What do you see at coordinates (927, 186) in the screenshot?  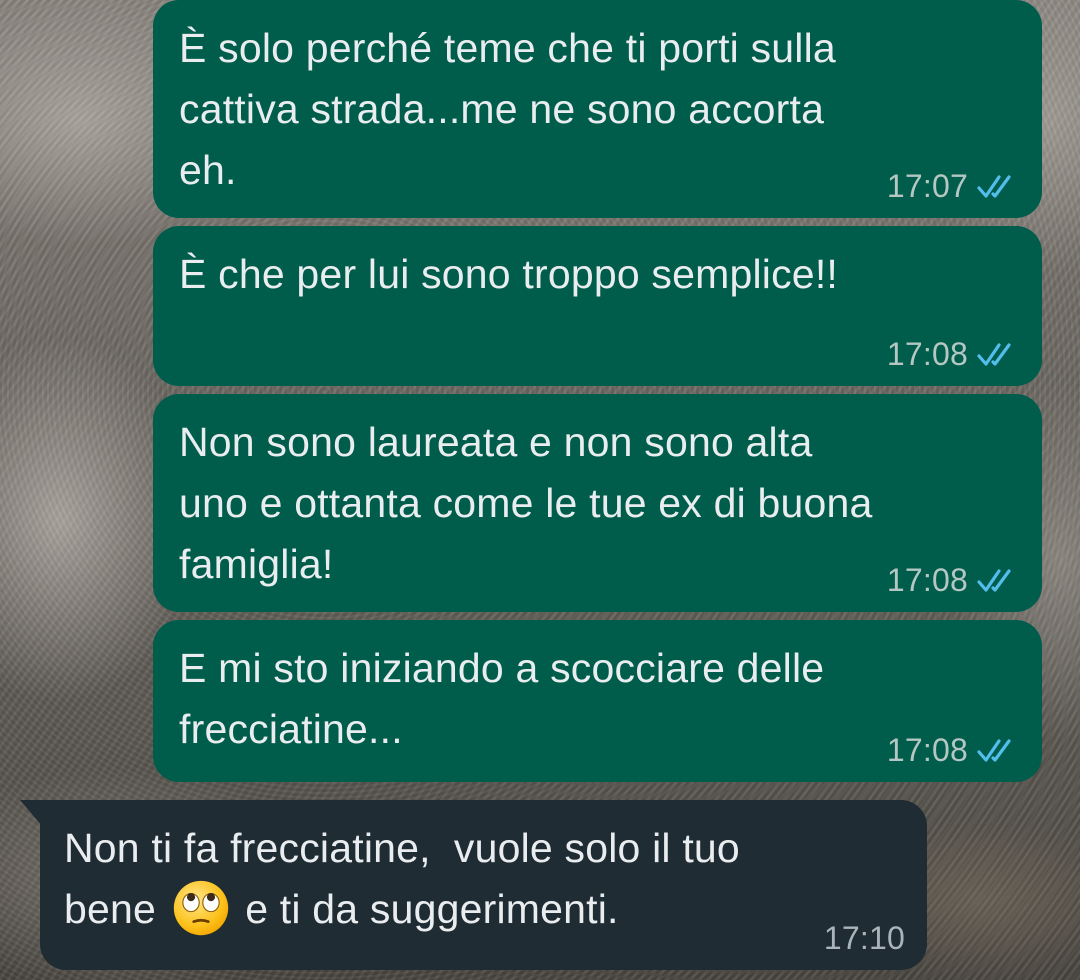 I see `message-time: 17:07` at bounding box center [927, 186].